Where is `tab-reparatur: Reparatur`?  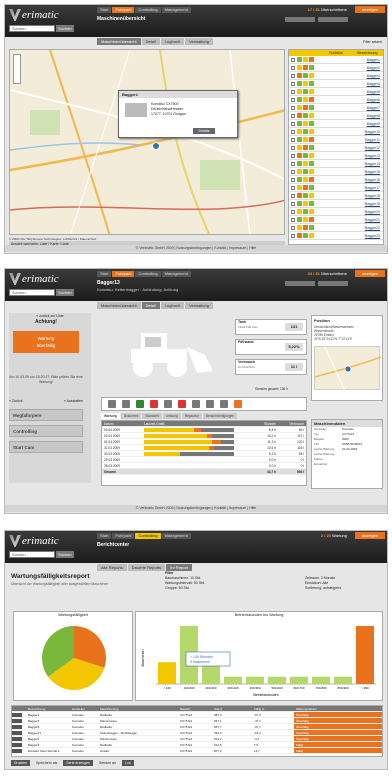 tab-reparatur: Reparatur is located at coordinates (191, 416).